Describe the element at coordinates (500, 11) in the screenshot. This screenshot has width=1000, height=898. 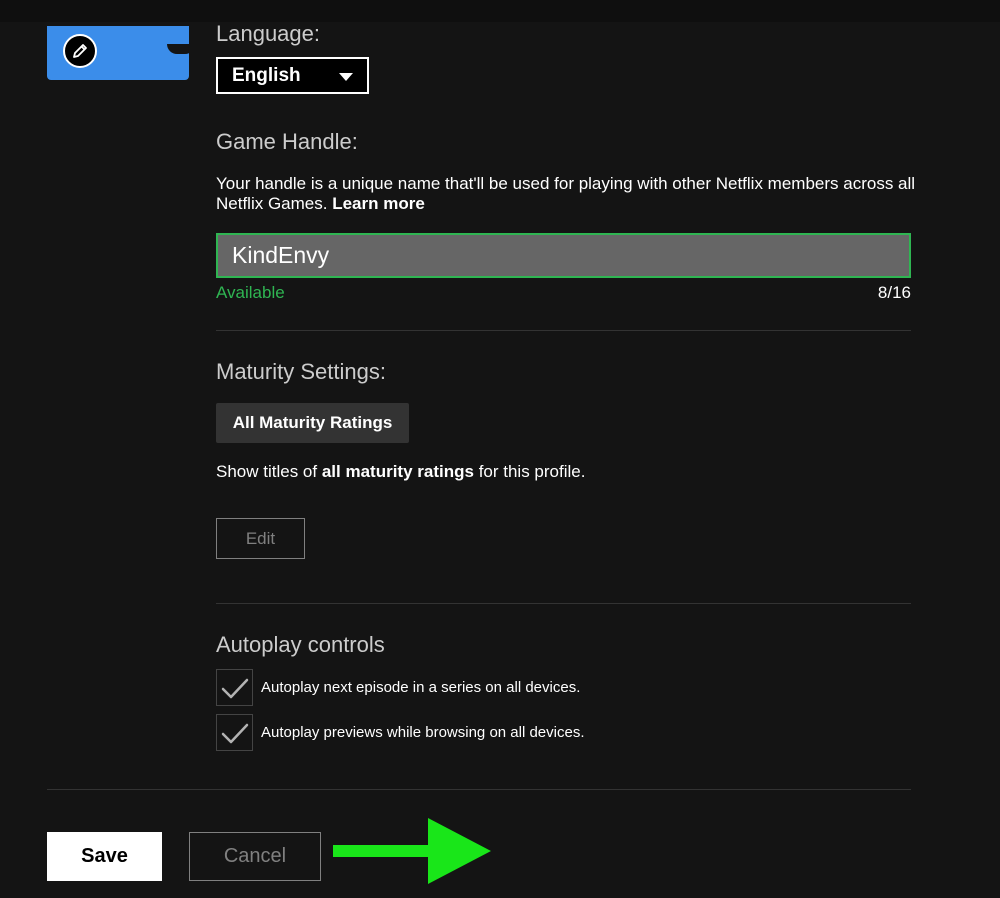
I see `top-bar` at that location.